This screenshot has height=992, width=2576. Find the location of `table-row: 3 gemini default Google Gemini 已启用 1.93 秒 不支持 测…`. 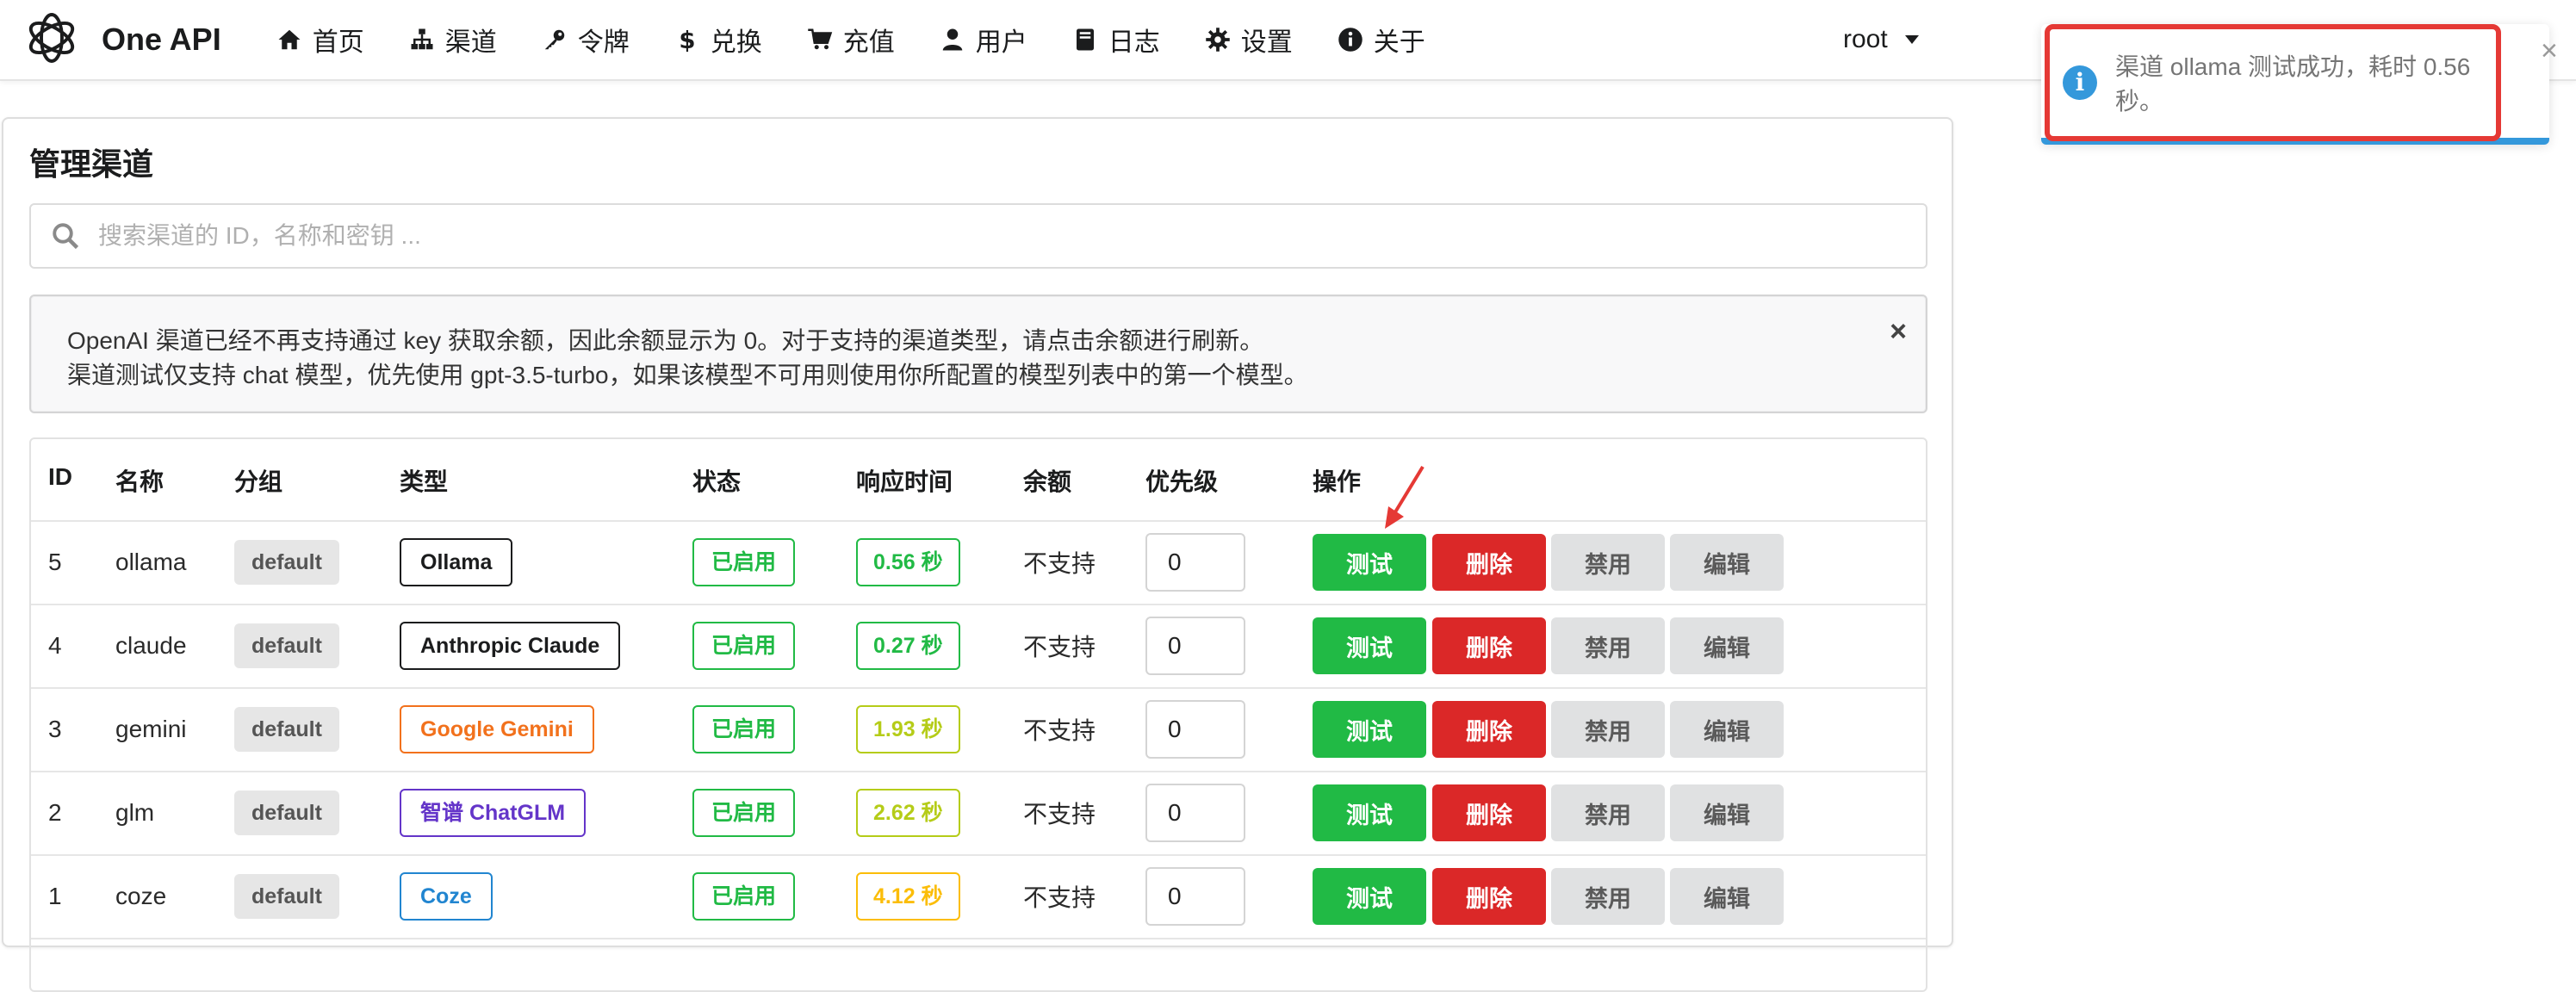

table-row: 3 gemini default Google Gemini 已启用 1.93 秒 不支持 测… is located at coordinates (978, 730).